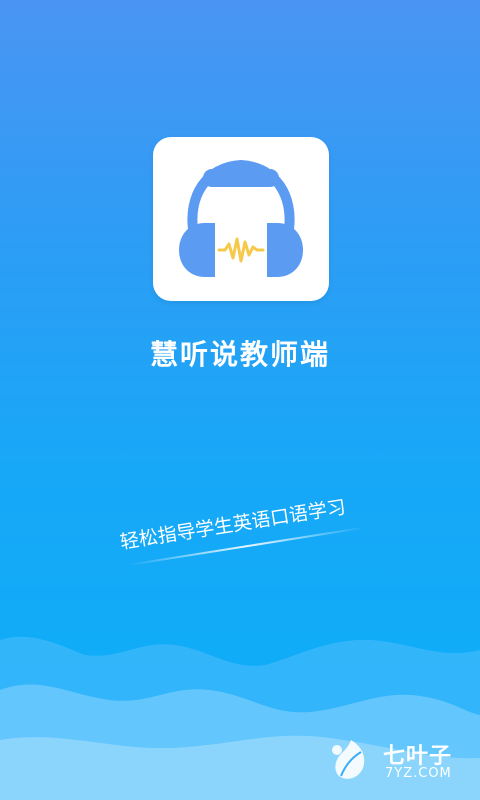 This screenshot has width=480, height=800. What do you see at coordinates (239, 354) in the screenshot?
I see `app-title: 慧听说教师端` at bounding box center [239, 354].